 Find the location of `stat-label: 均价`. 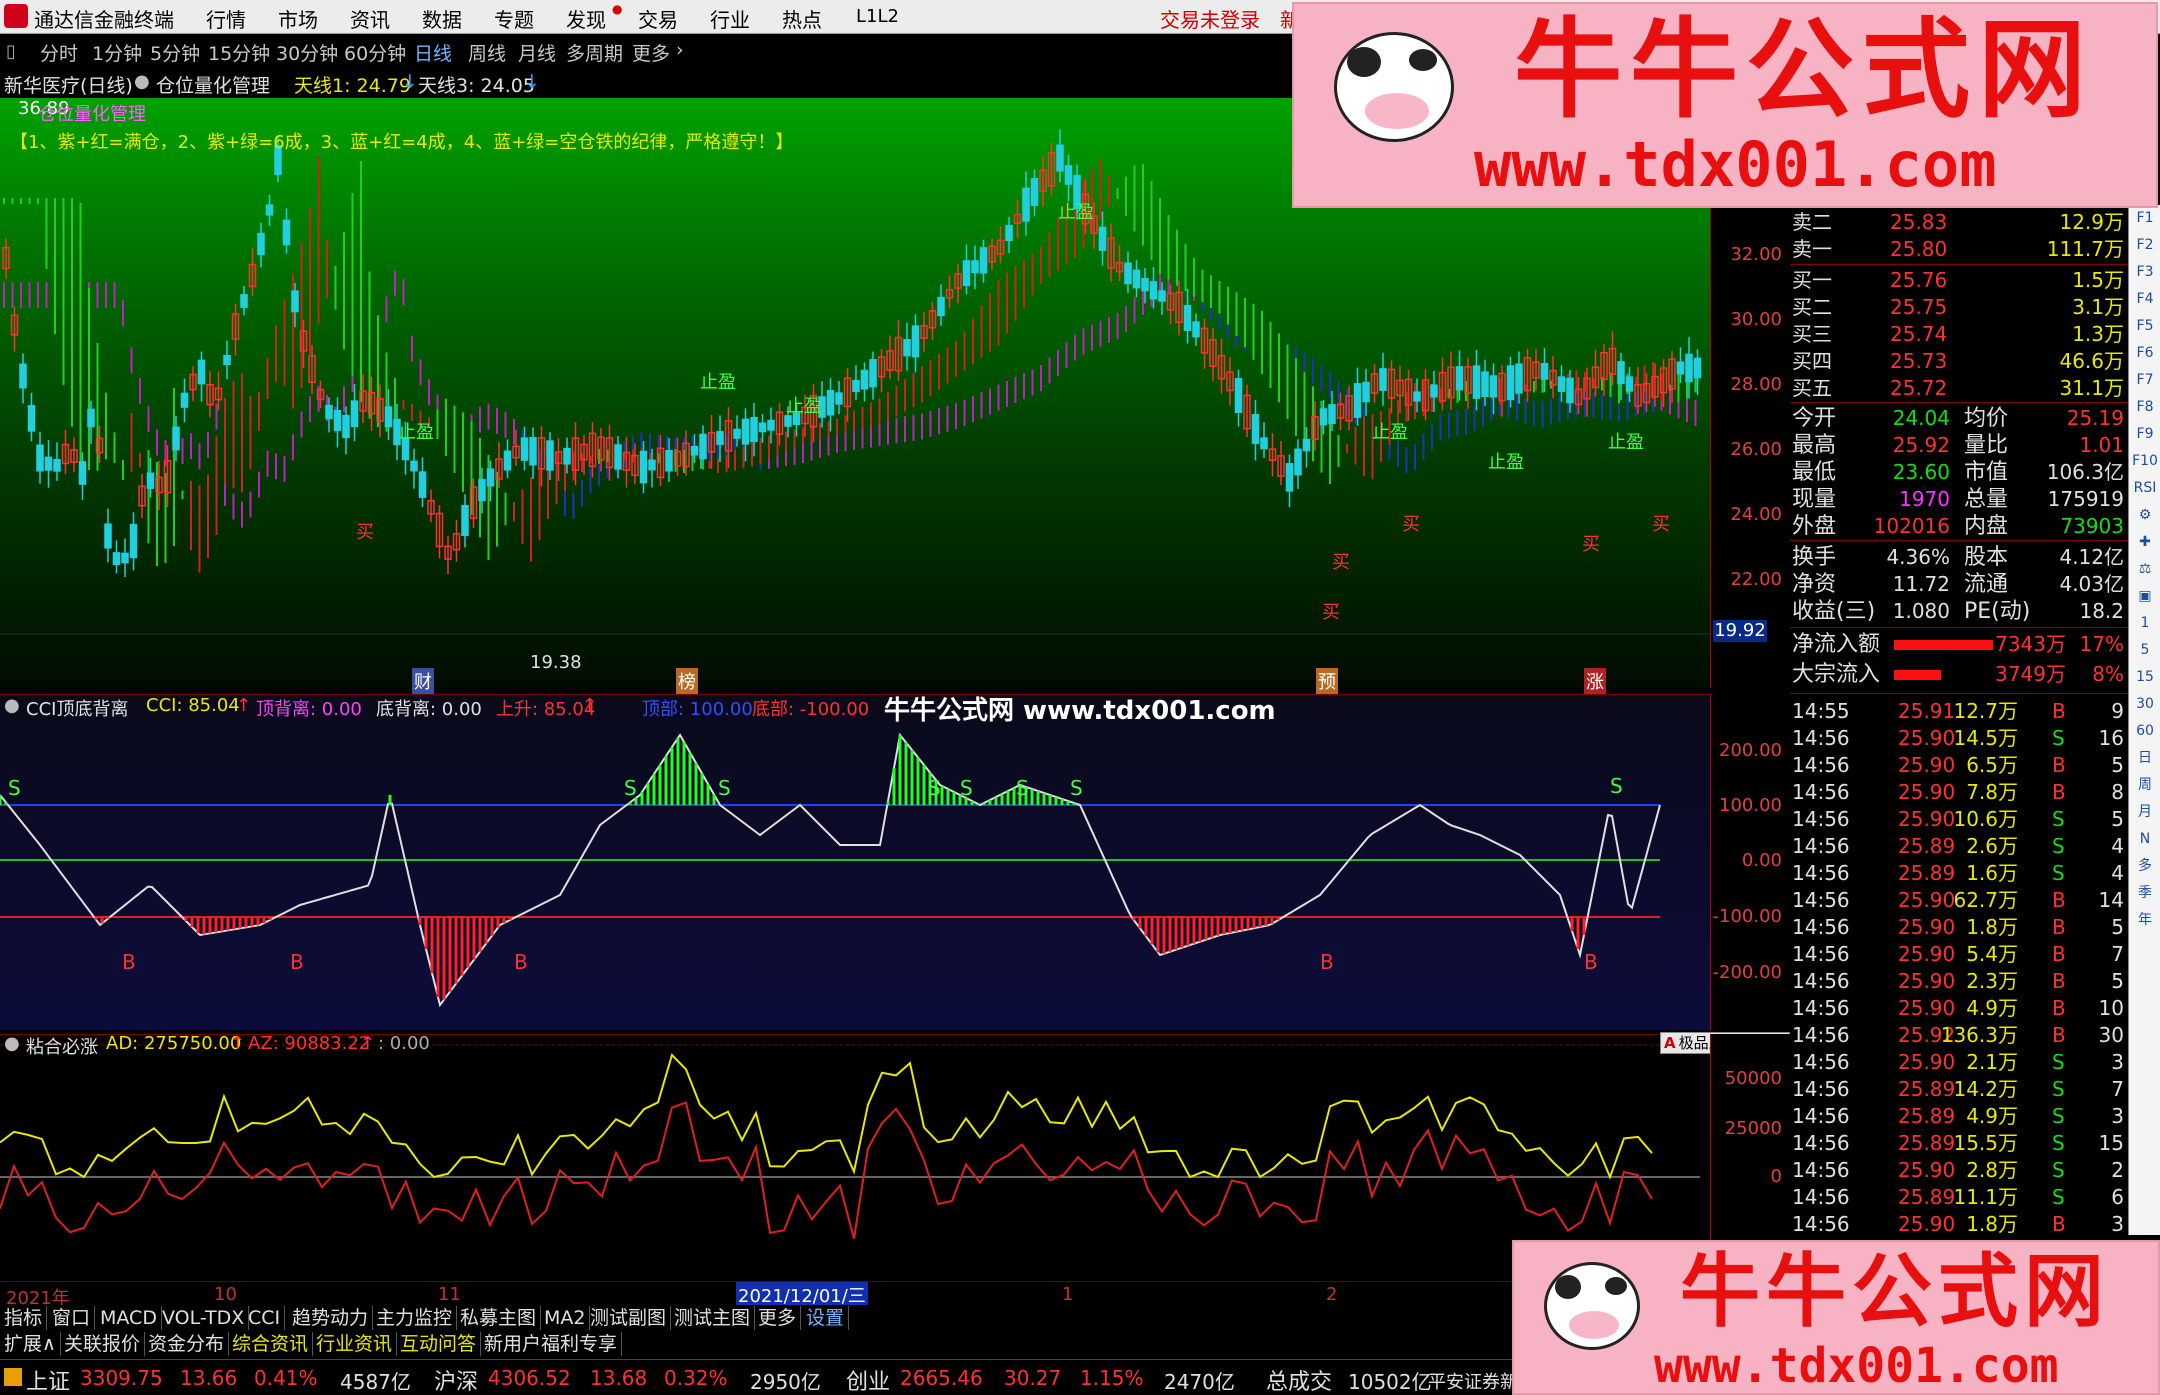

stat-label: 均价 is located at coordinates (1986, 418).